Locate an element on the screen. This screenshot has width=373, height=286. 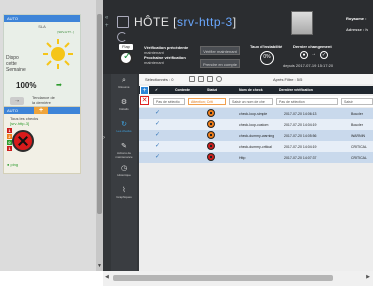
ping-label: ● ping is located at coordinates (13, 164).